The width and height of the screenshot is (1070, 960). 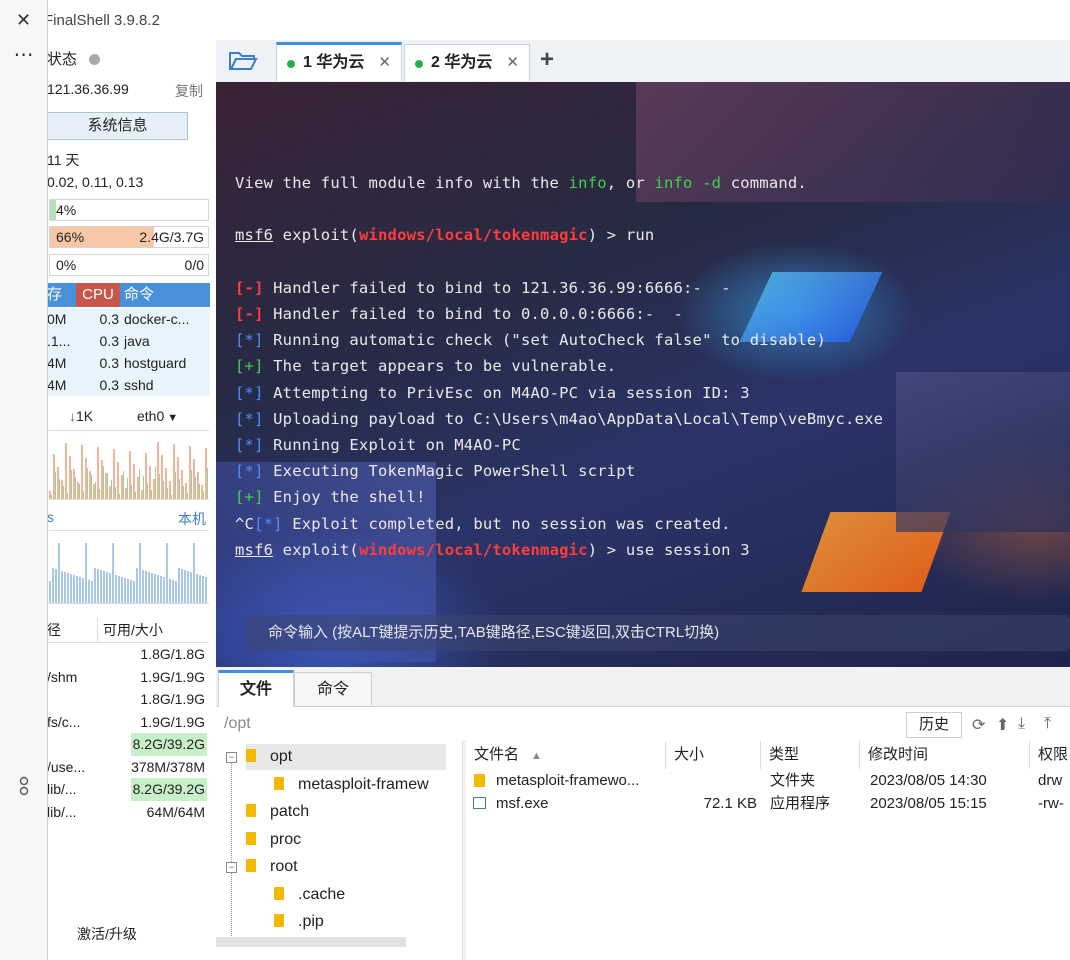 What do you see at coordinates (311, 942) in the screenshot?
I see `tree-scrollbar` at bounding box center [311, 942].